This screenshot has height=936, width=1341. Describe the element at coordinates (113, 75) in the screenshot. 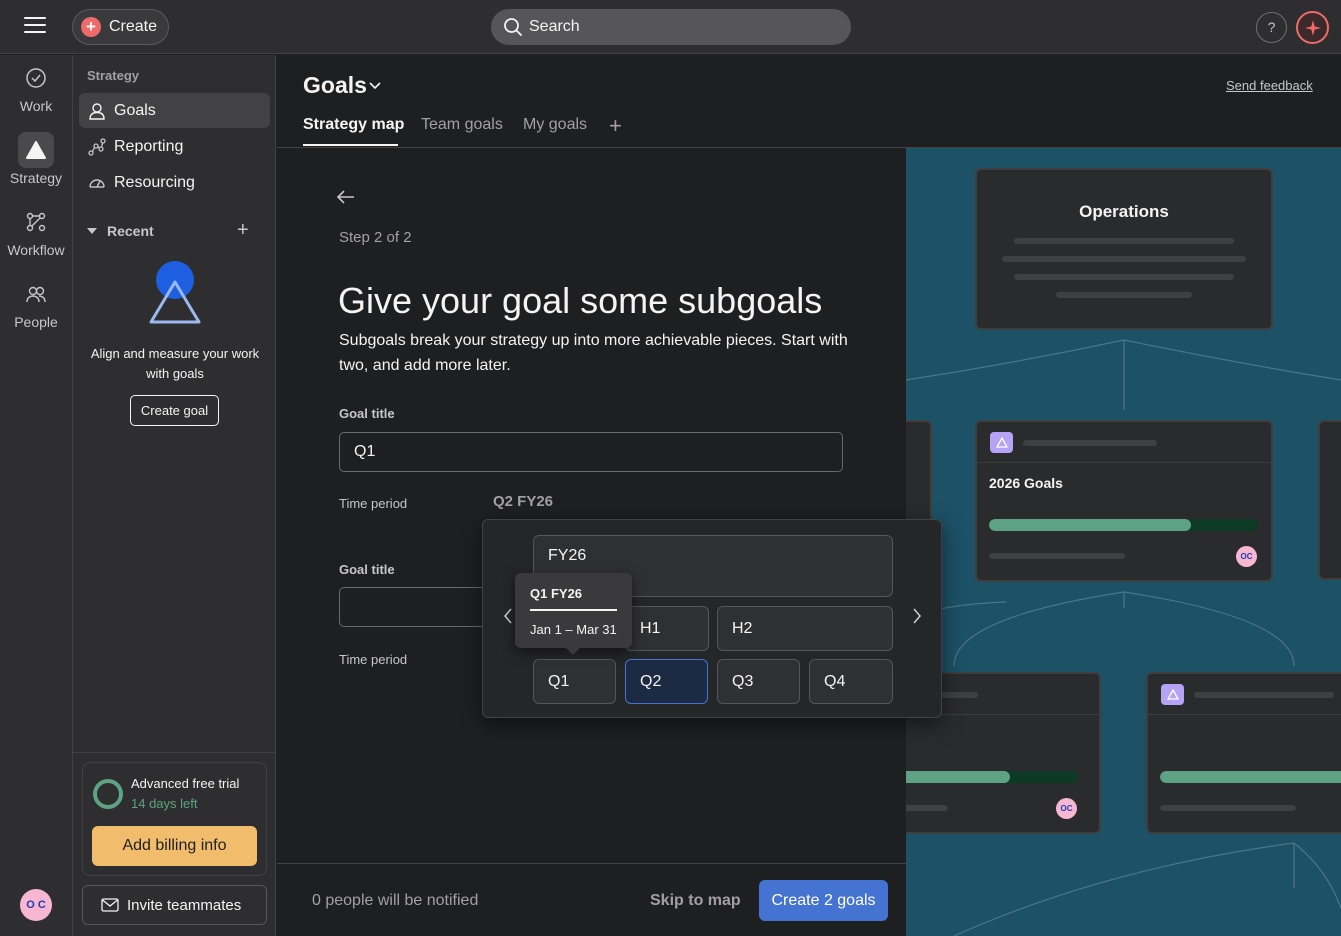

I see `sidebar-section-title: Strategy` at that location.